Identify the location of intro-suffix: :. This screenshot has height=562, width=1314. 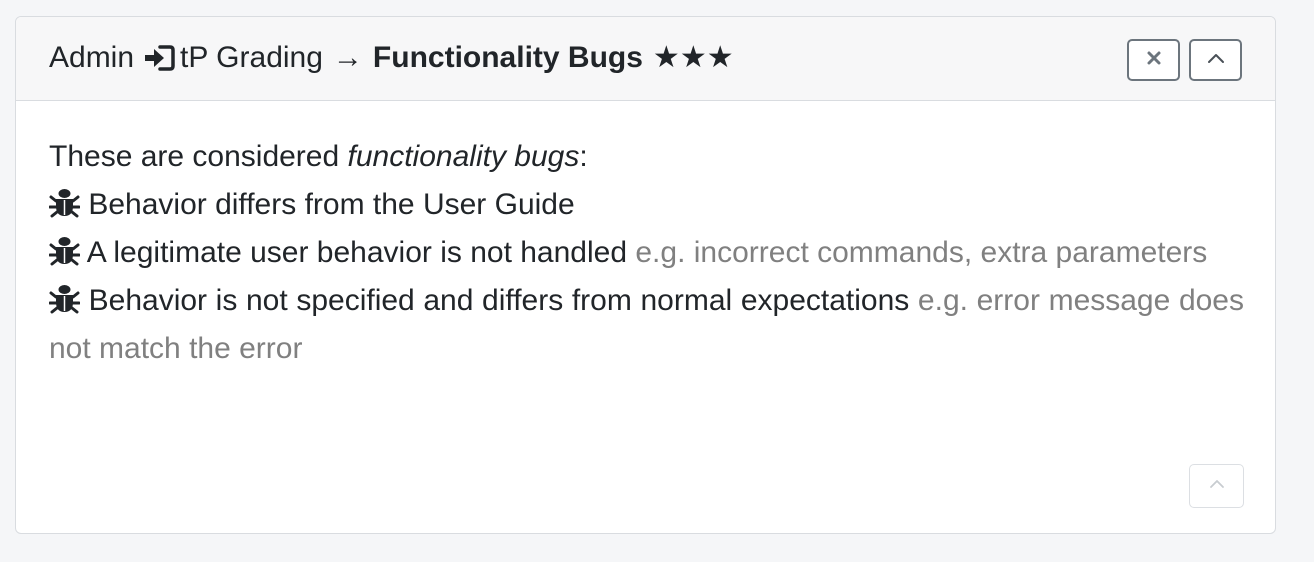
(583, 156).